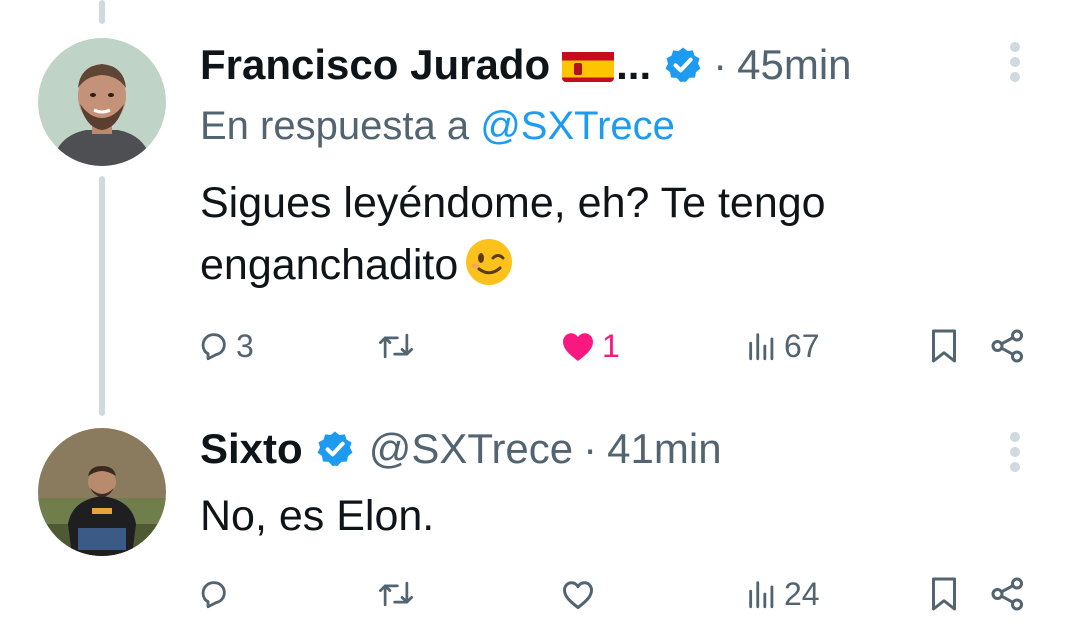 The width and height of the screenshot is (1080, 626). Describe the element at coordinates (540, 594) in the screenshot. I see `tweet-actions: 24` at that location.